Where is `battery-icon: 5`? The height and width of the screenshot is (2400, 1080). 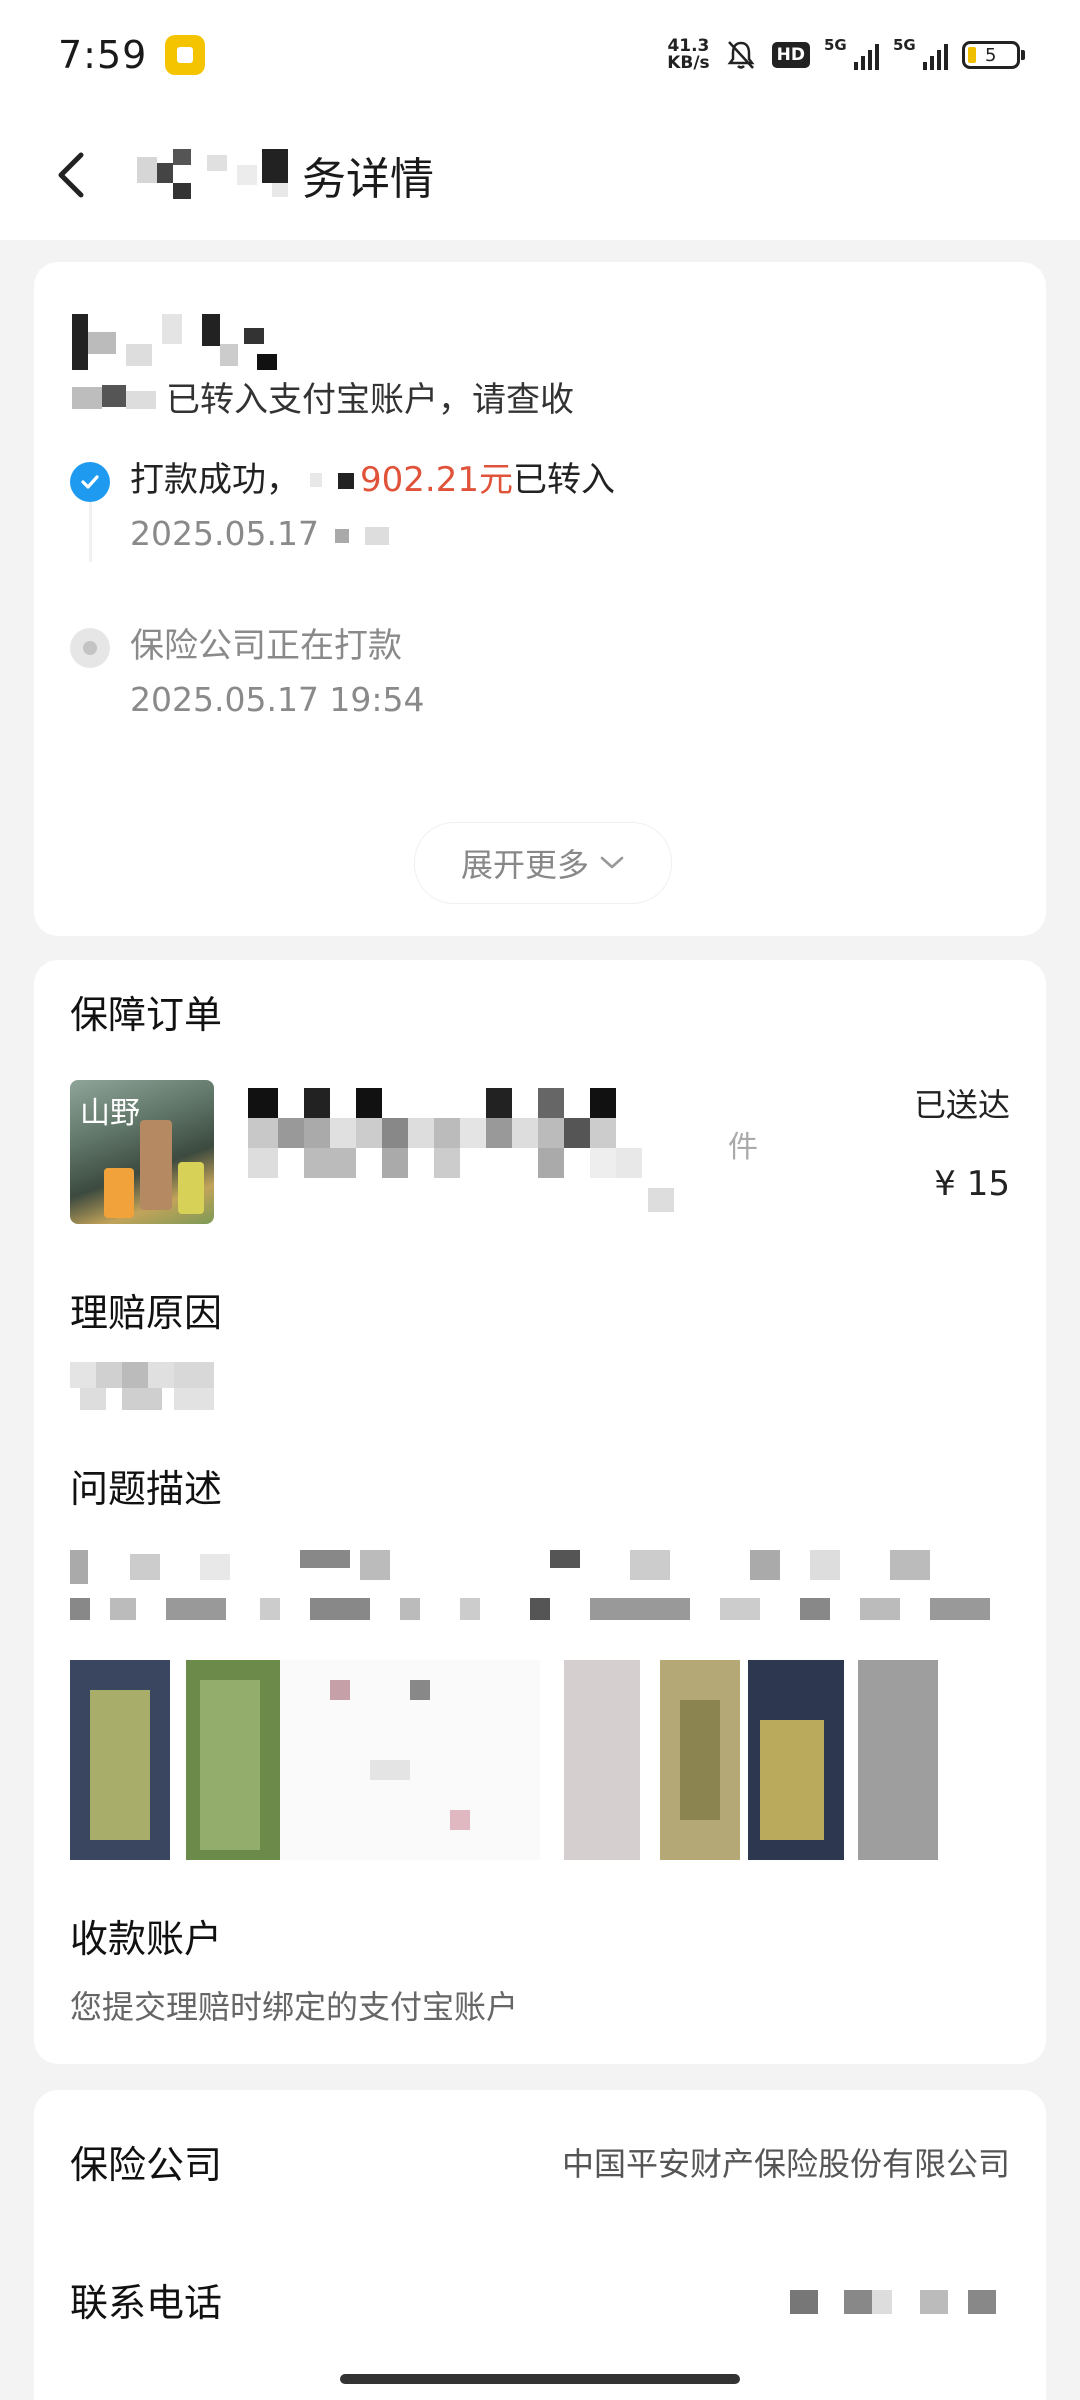 battery-icon: 5 is located at coordinates (993, 55).